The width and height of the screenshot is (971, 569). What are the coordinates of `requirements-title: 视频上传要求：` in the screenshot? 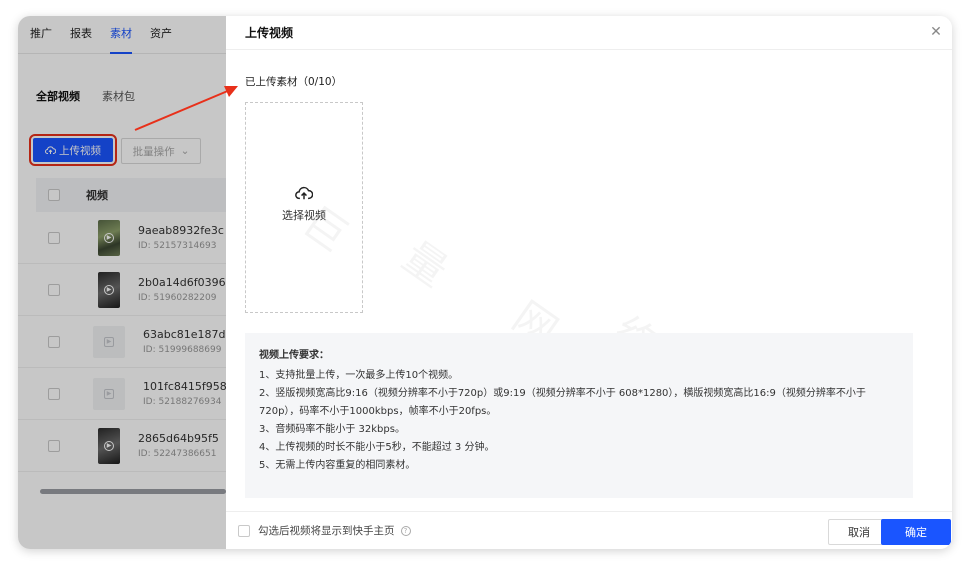 It's located at (294, 355).